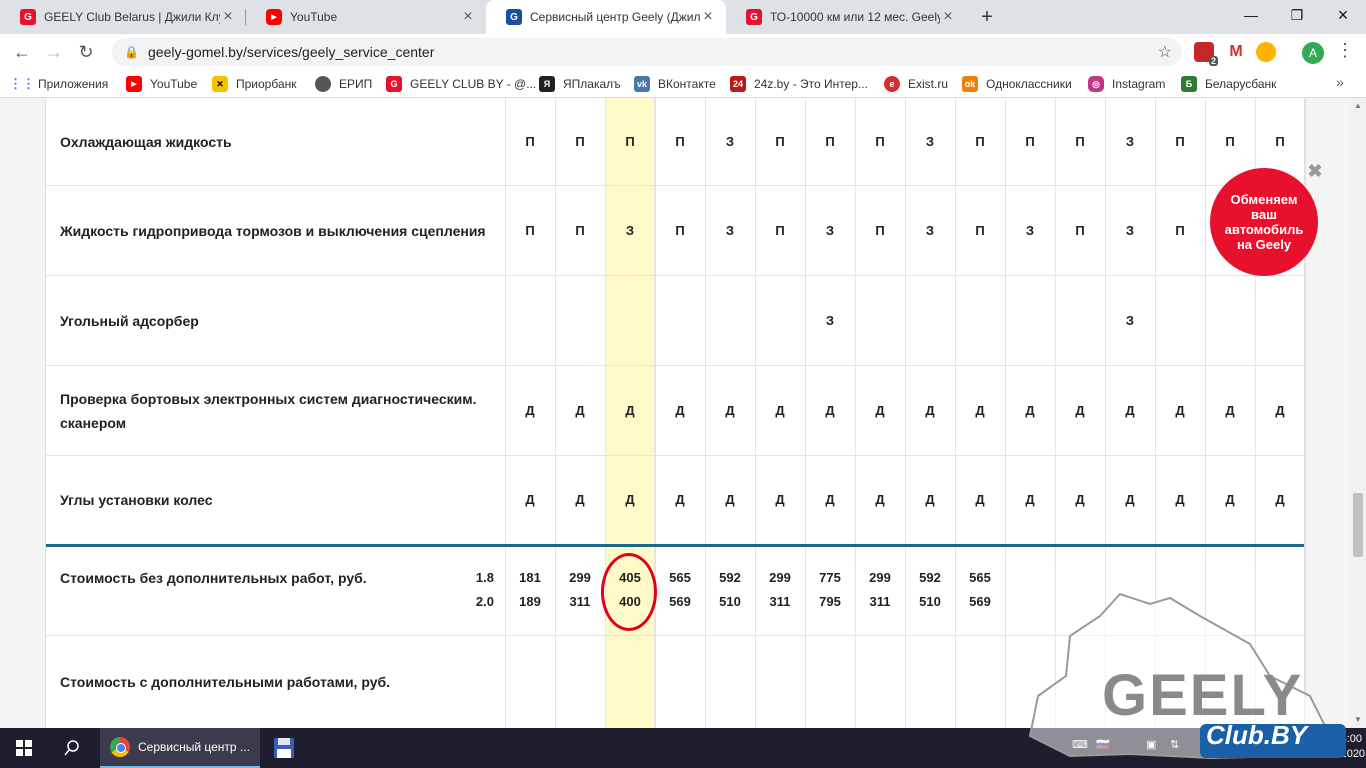 Image resolution: width=1366 pixels, height=768 pixels. I want to click on windows-start-icon, so click(24, 748).